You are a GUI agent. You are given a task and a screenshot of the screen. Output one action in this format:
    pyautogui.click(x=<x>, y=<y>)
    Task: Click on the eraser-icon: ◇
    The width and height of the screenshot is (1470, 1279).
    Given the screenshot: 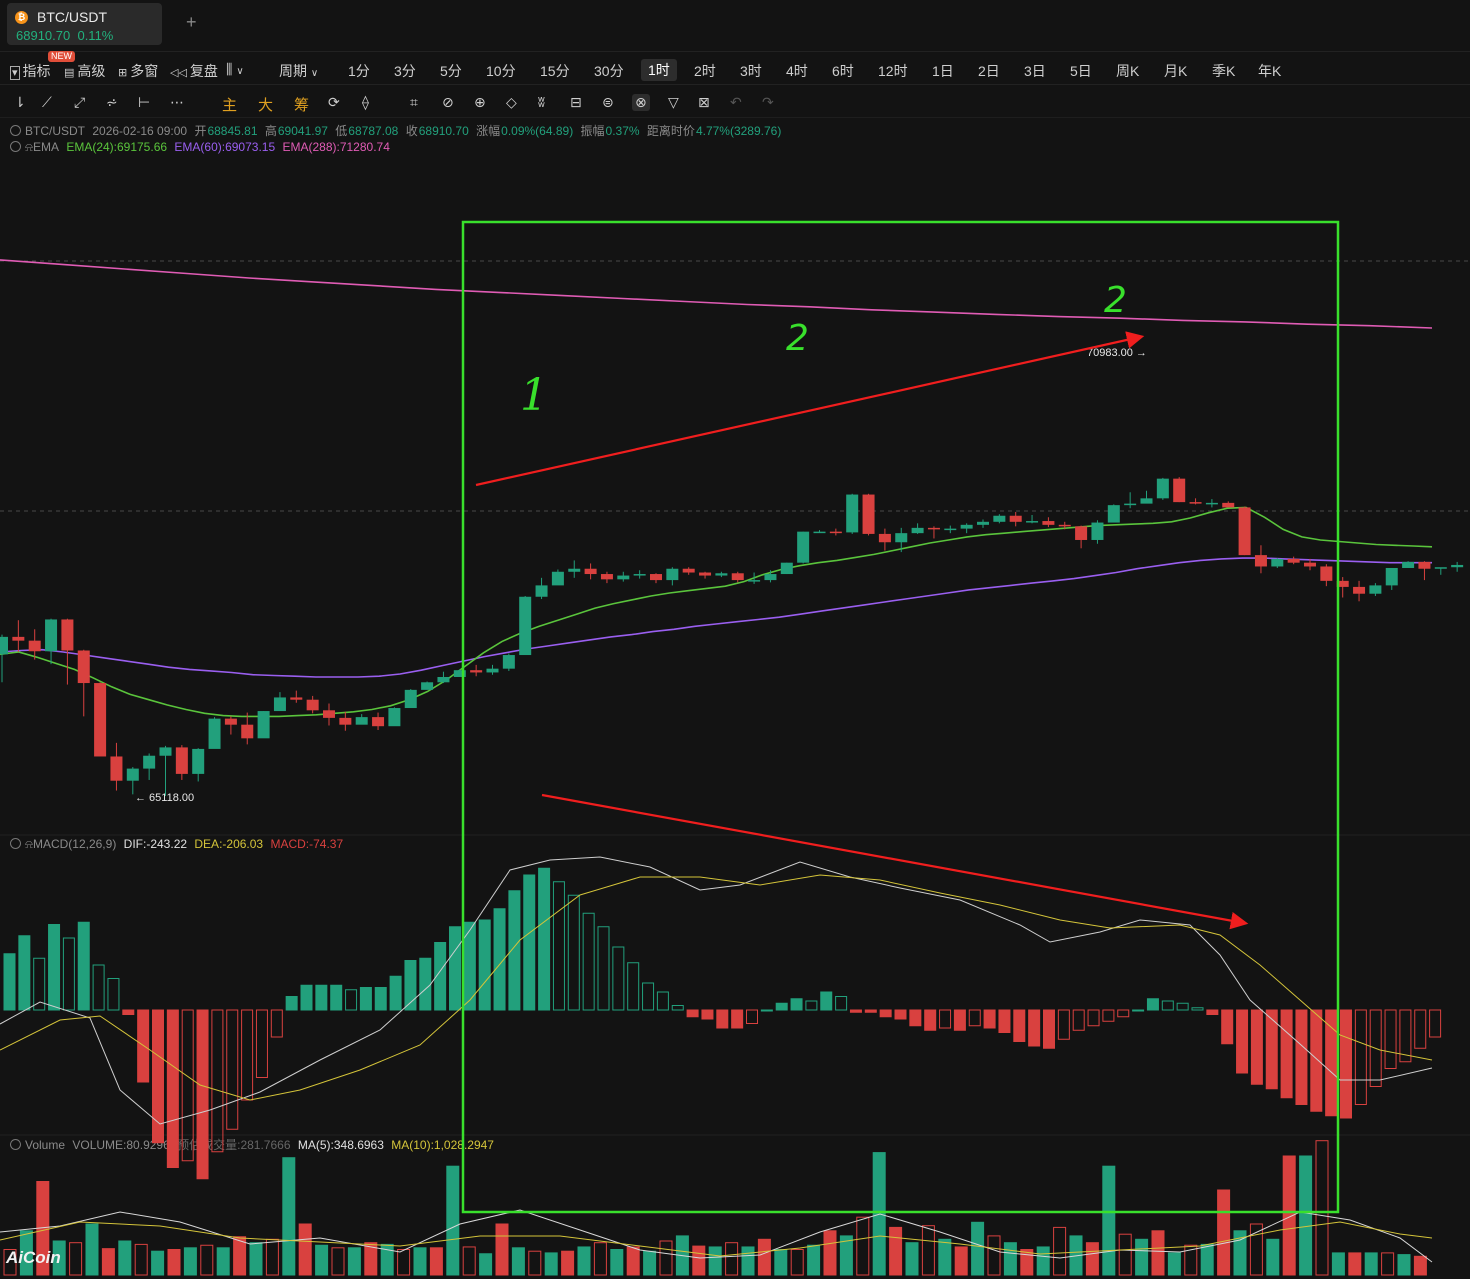 What is the action you would take?
    pyautogui.click(x=511, y=102)
    